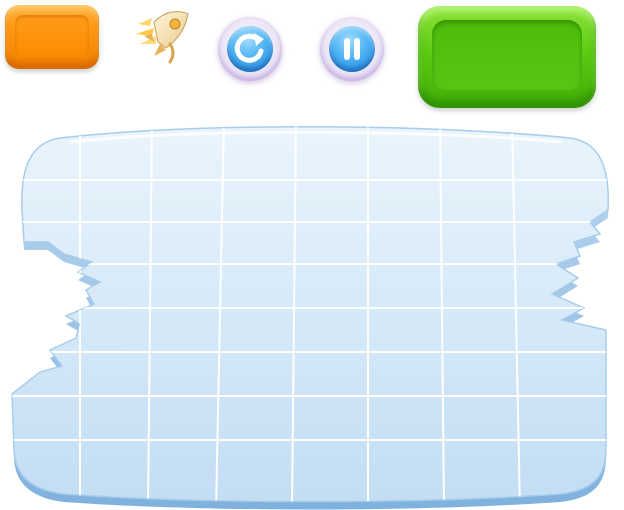 The width and height of the screenshot is (624, 510). What do you see at coordinates (507, 57) in the screenshot?
I see `goal-panel` at bounding box center [507, 57].